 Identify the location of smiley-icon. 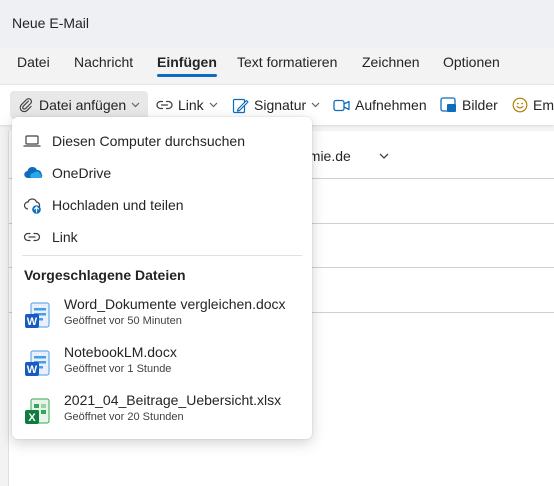
(520, 105).